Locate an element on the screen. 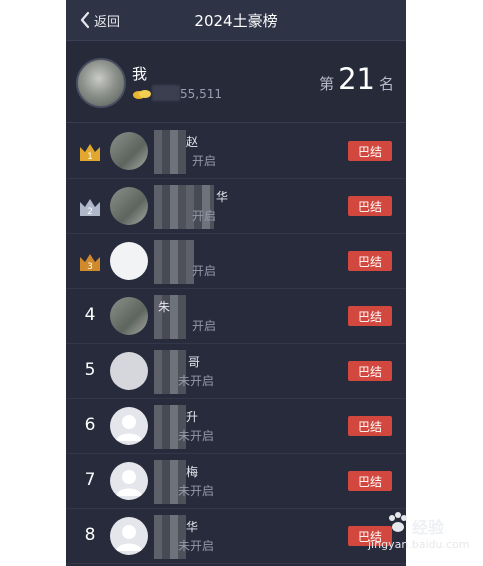  coins-icon is located at coordinates (142, 94).